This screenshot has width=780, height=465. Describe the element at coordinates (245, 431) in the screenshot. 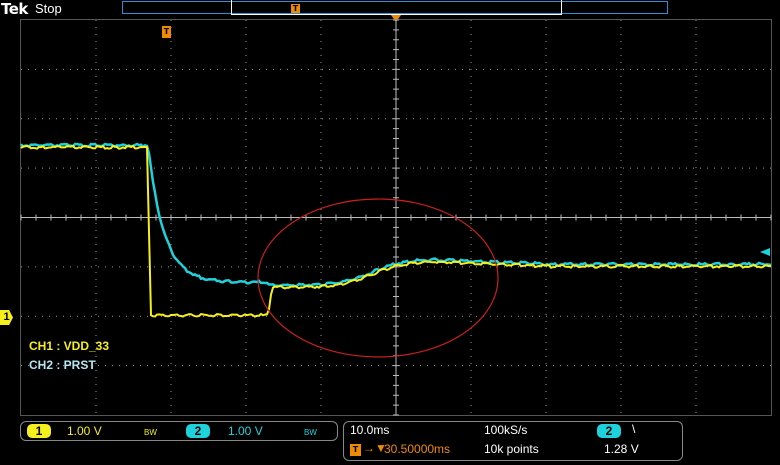

I see `ch2-scale: 1.00 V` at that location.